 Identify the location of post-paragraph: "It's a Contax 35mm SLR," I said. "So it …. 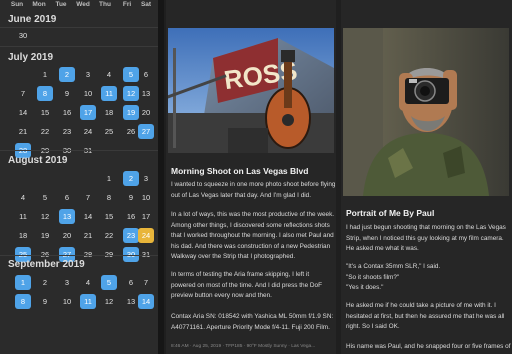
(393, 277).